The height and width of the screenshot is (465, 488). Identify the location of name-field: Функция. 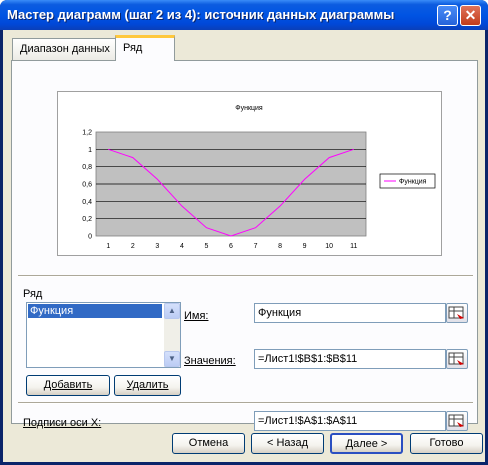
(350, 313).